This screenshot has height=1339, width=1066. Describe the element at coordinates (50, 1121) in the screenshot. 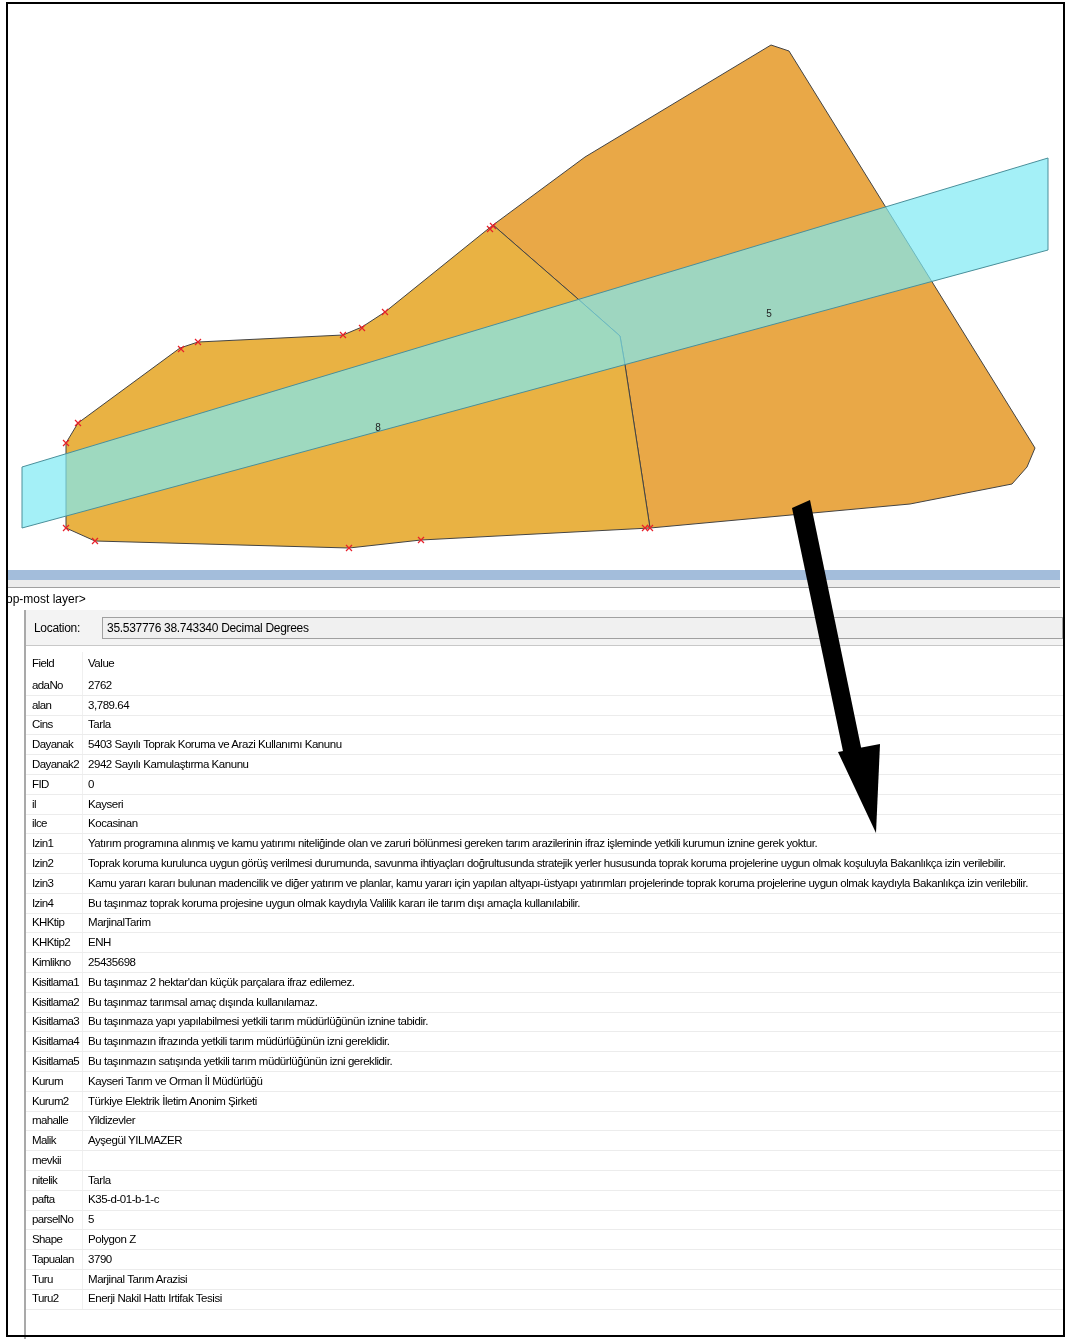

I see `field-name: mahalle` at that location.